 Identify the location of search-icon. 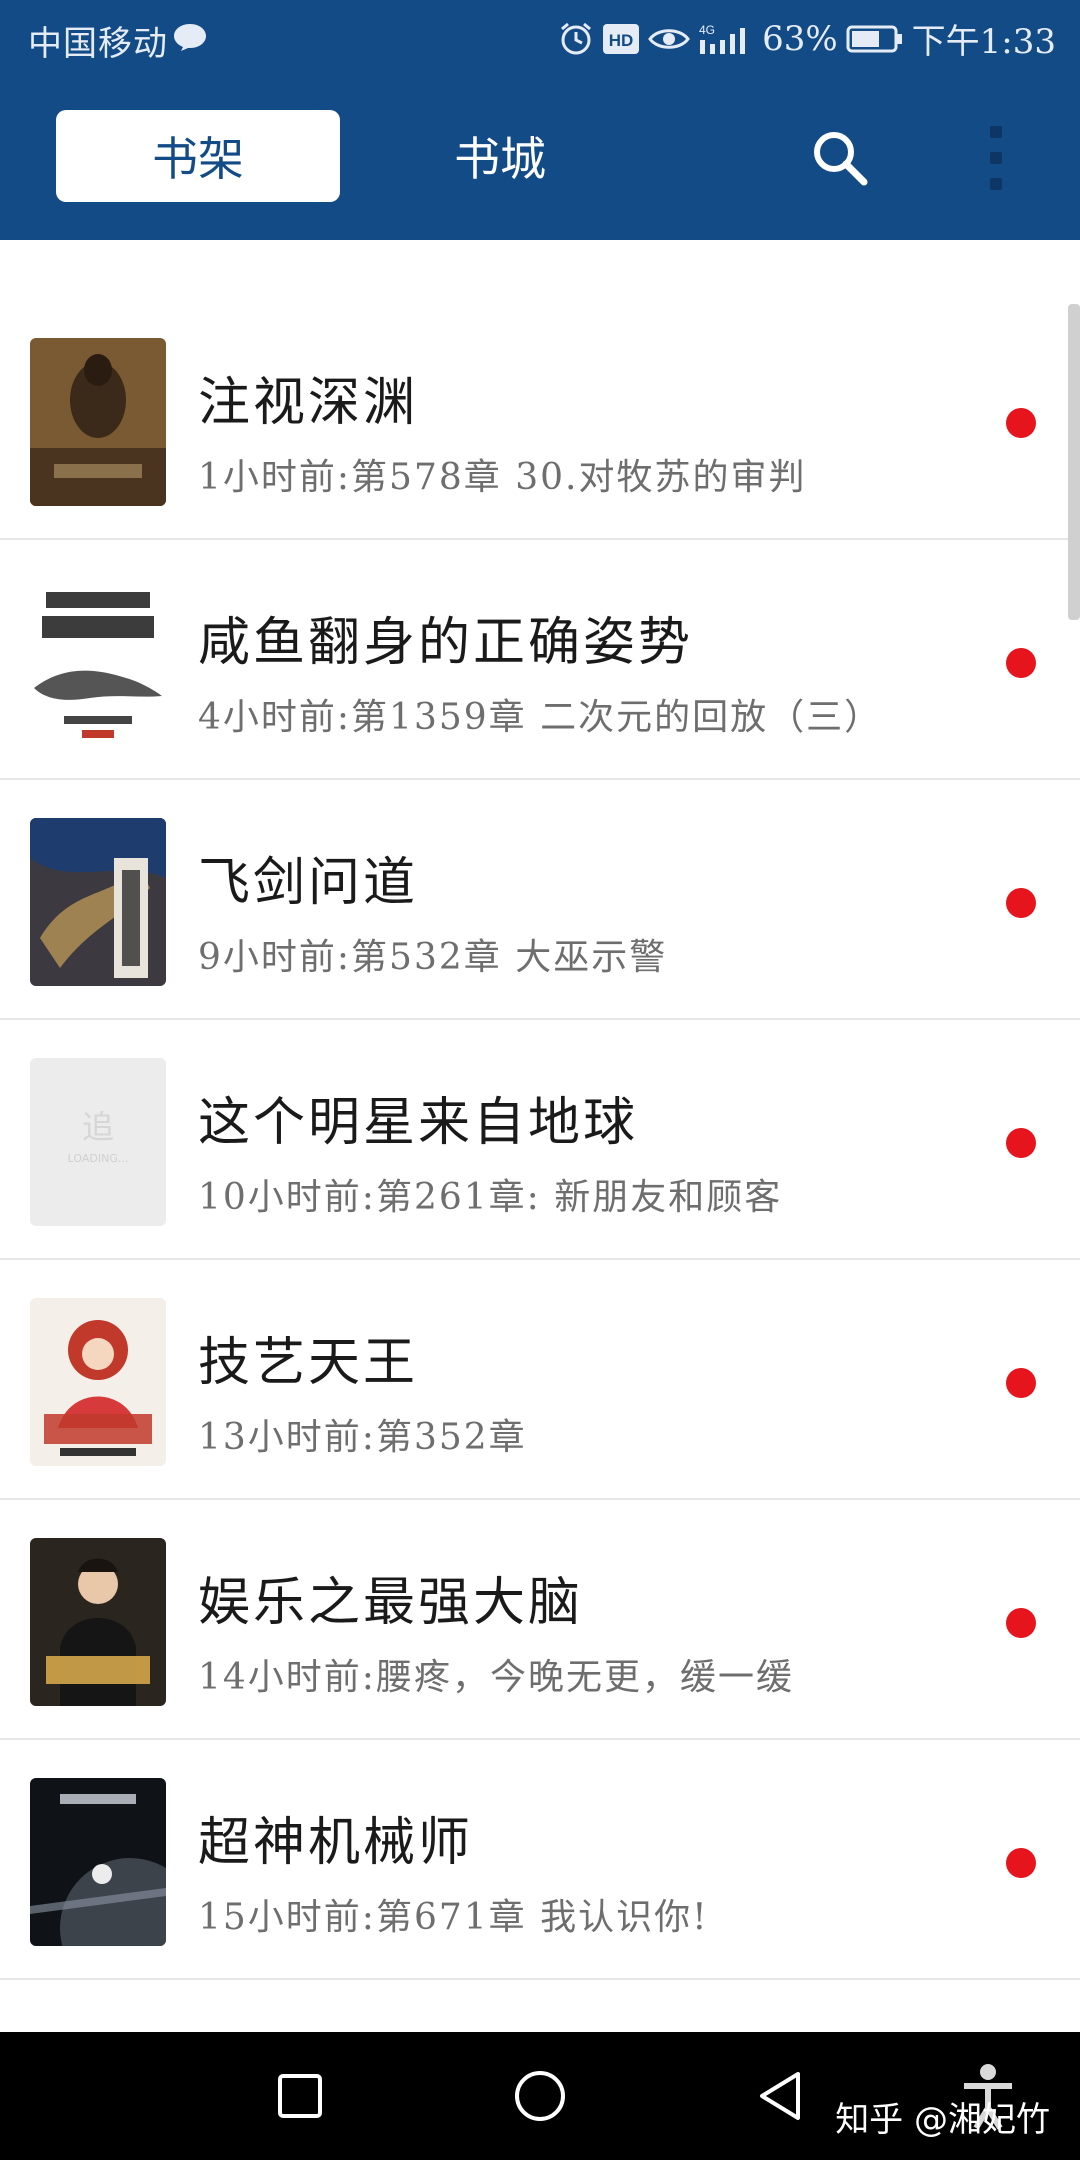
(840, 158).